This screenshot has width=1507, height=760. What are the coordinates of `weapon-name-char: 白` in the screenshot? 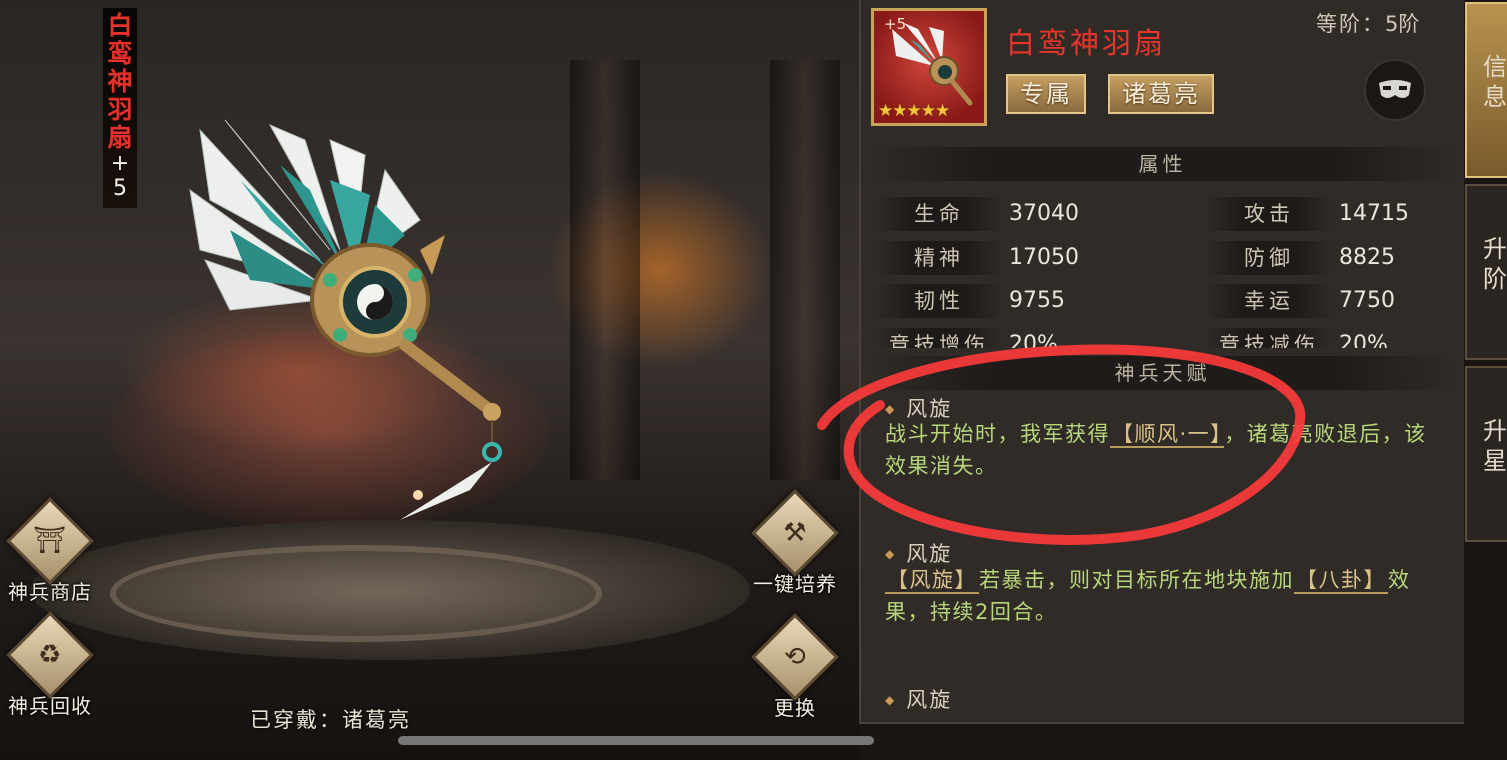 It's located at (120, 25).